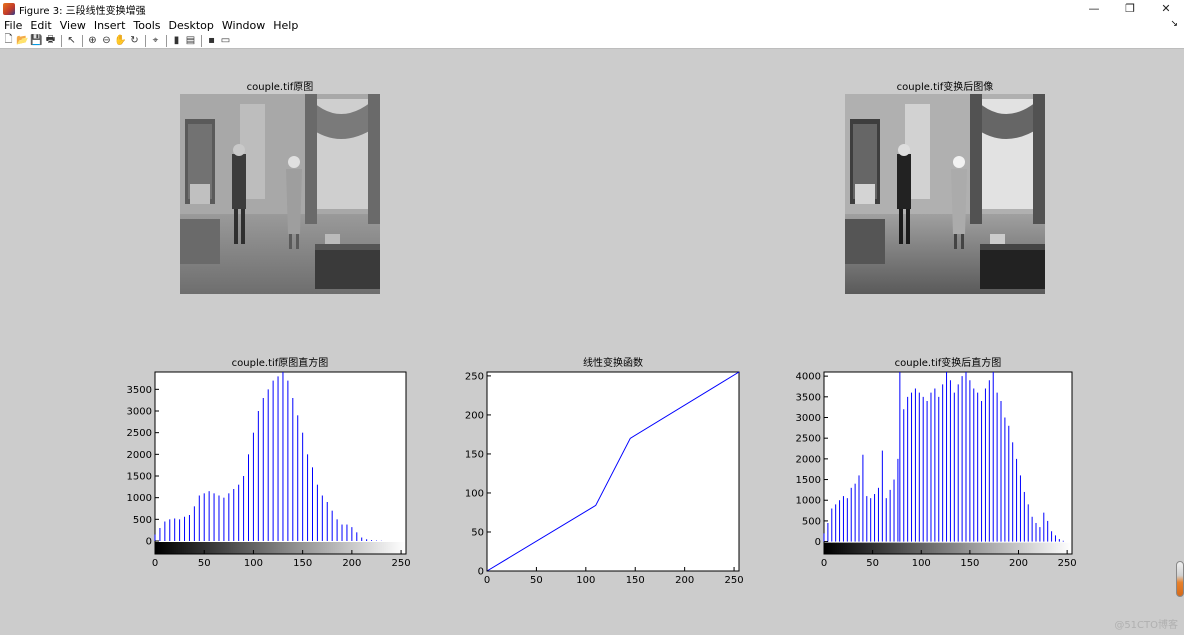 Image resolution: width=1184 pixels, height=635 pixels. What do you see at coordinates (948, 363) in the screenshot?
I see `transformed-hist-title: couple.tif变换后直方图` at bounding box center [948, 363].